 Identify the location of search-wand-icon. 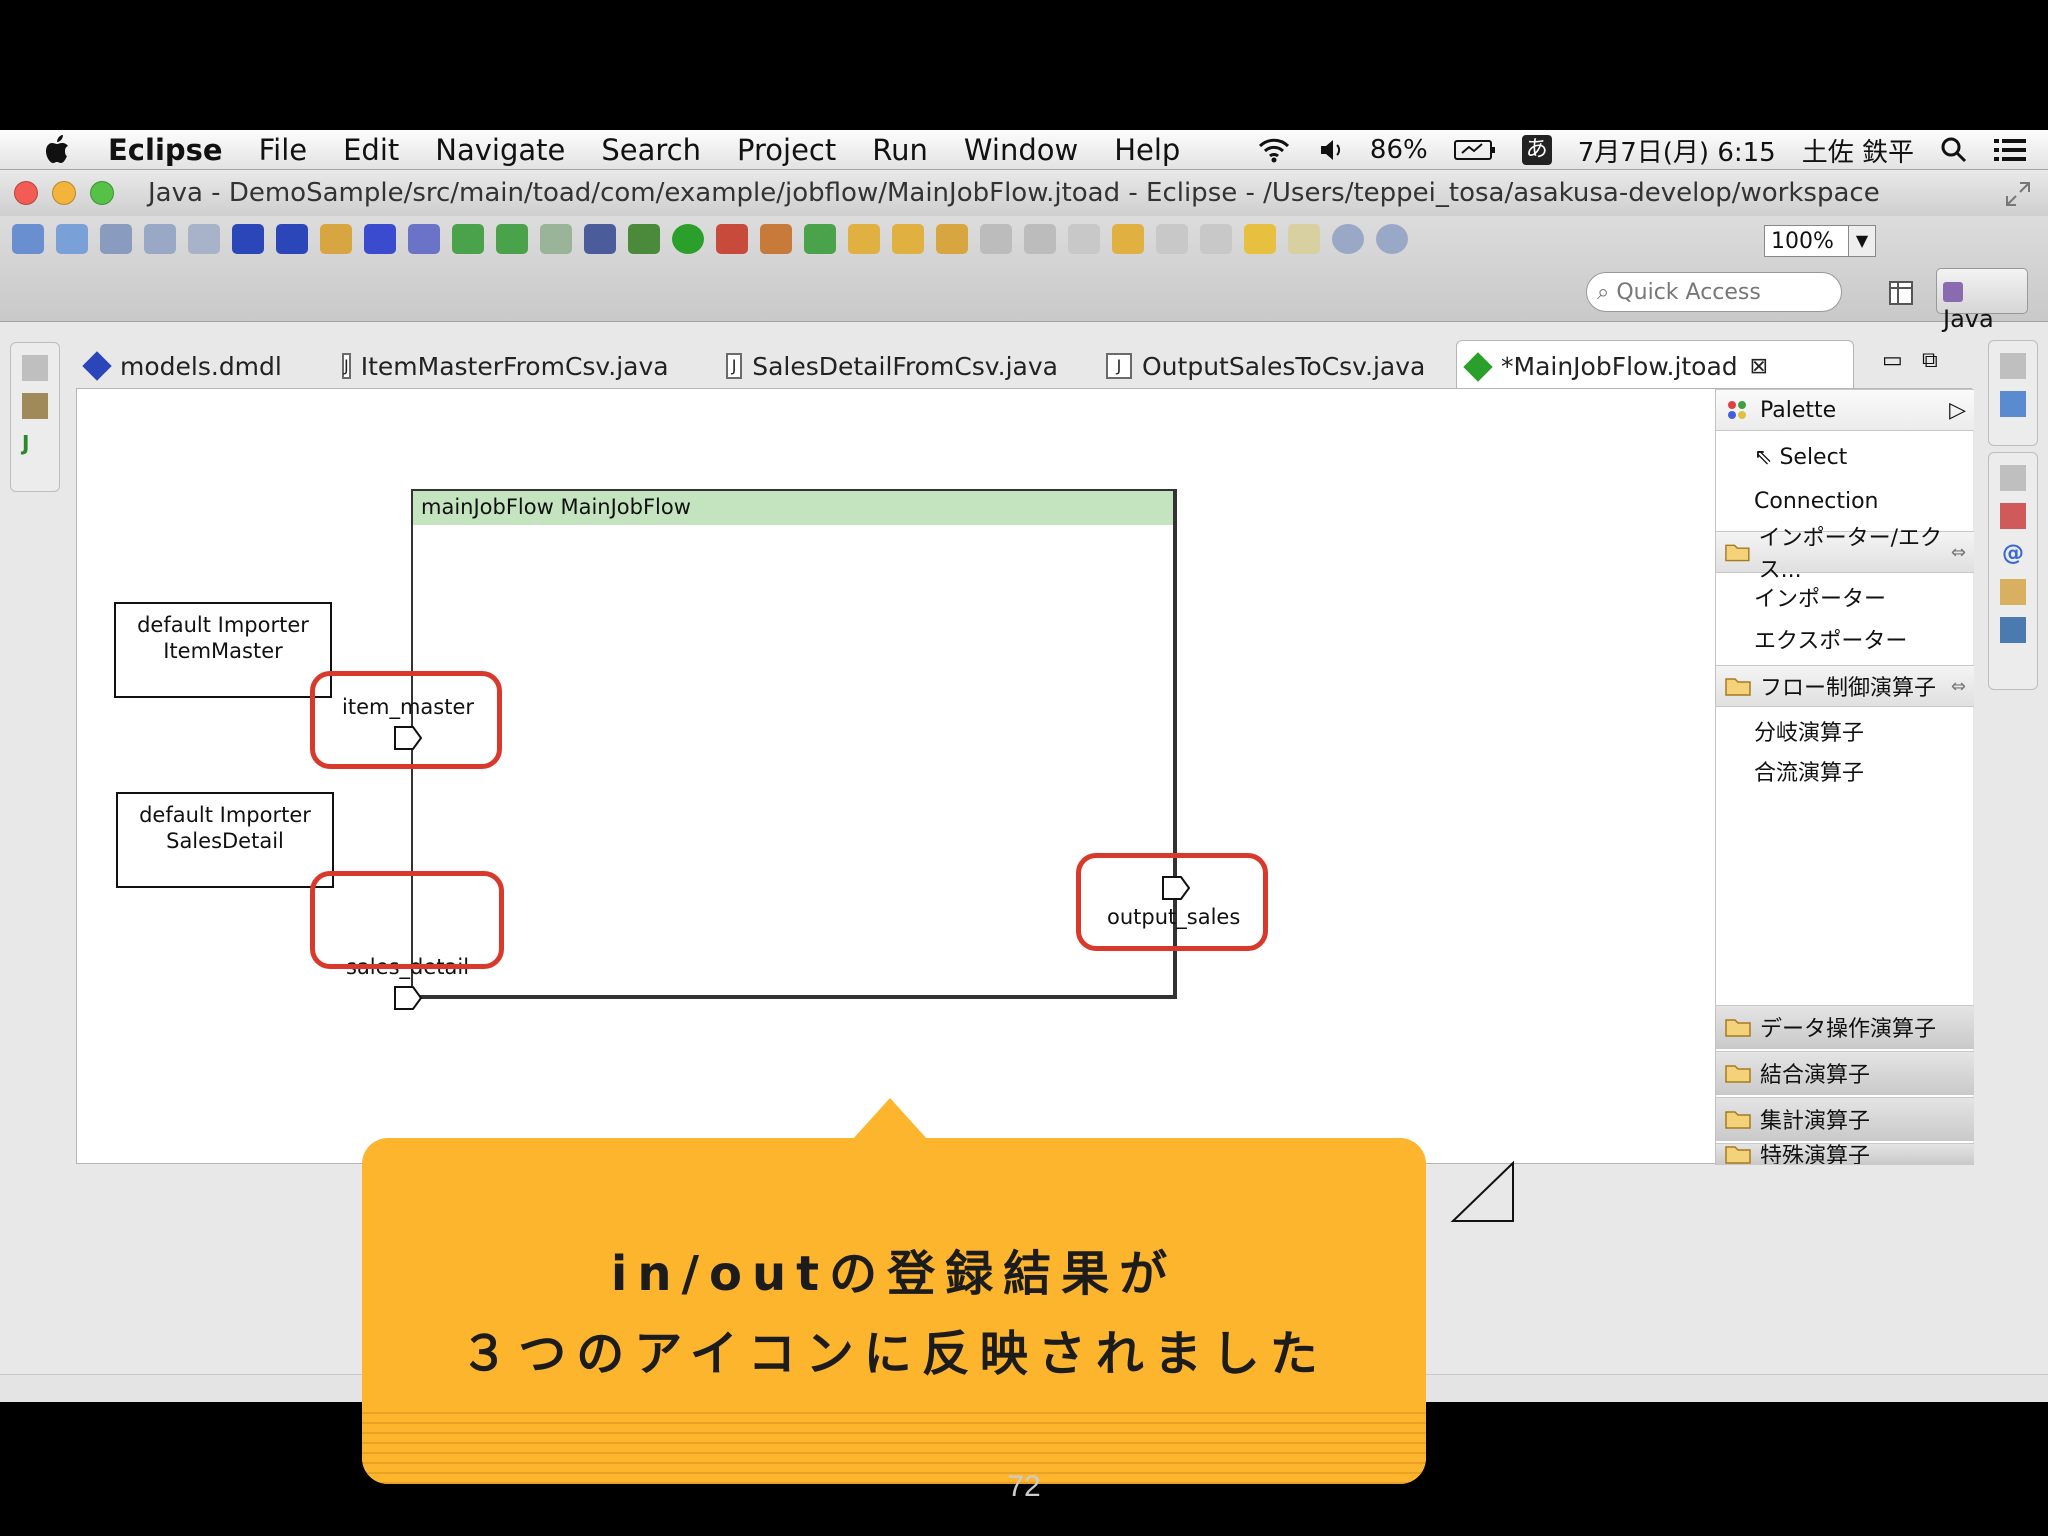
(952, 239).